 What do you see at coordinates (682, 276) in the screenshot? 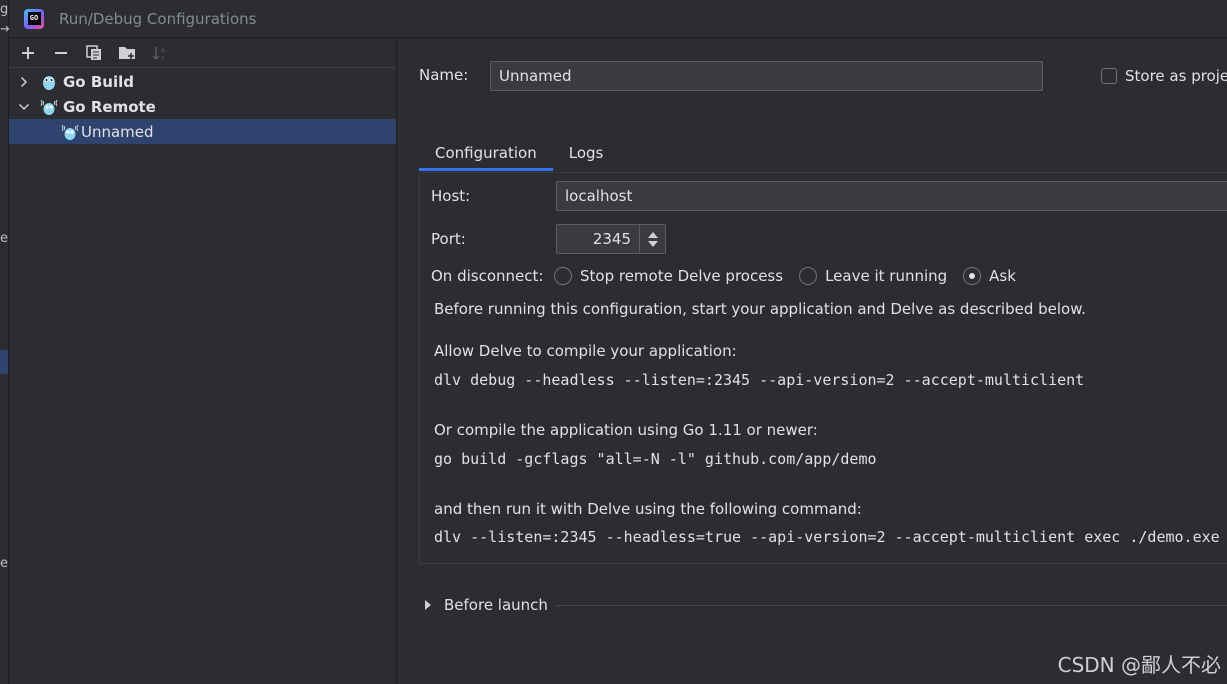
I see `radio-label: Stop remote Delve process` at bounding box center [682, 276].